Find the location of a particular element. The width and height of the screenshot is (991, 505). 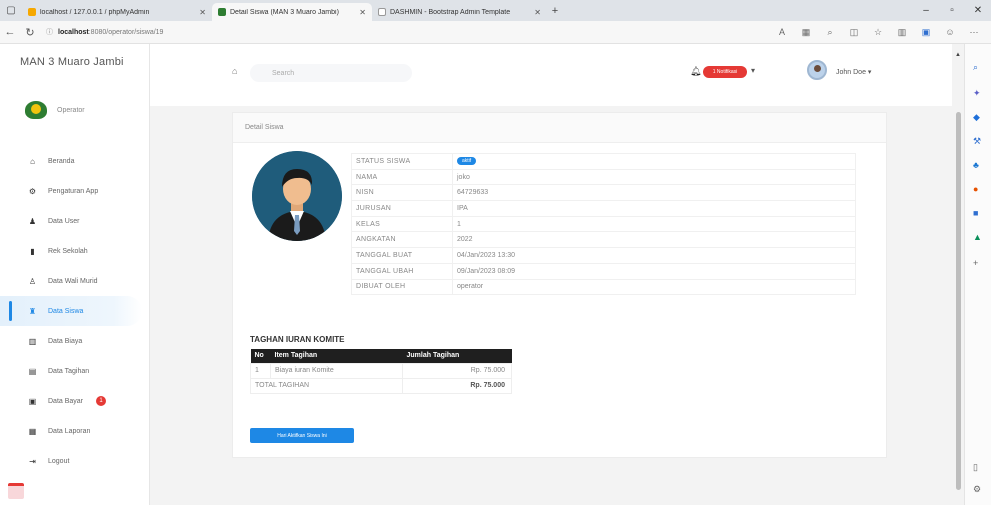

games-icon: ♣ is located at coordinates (976, 165).